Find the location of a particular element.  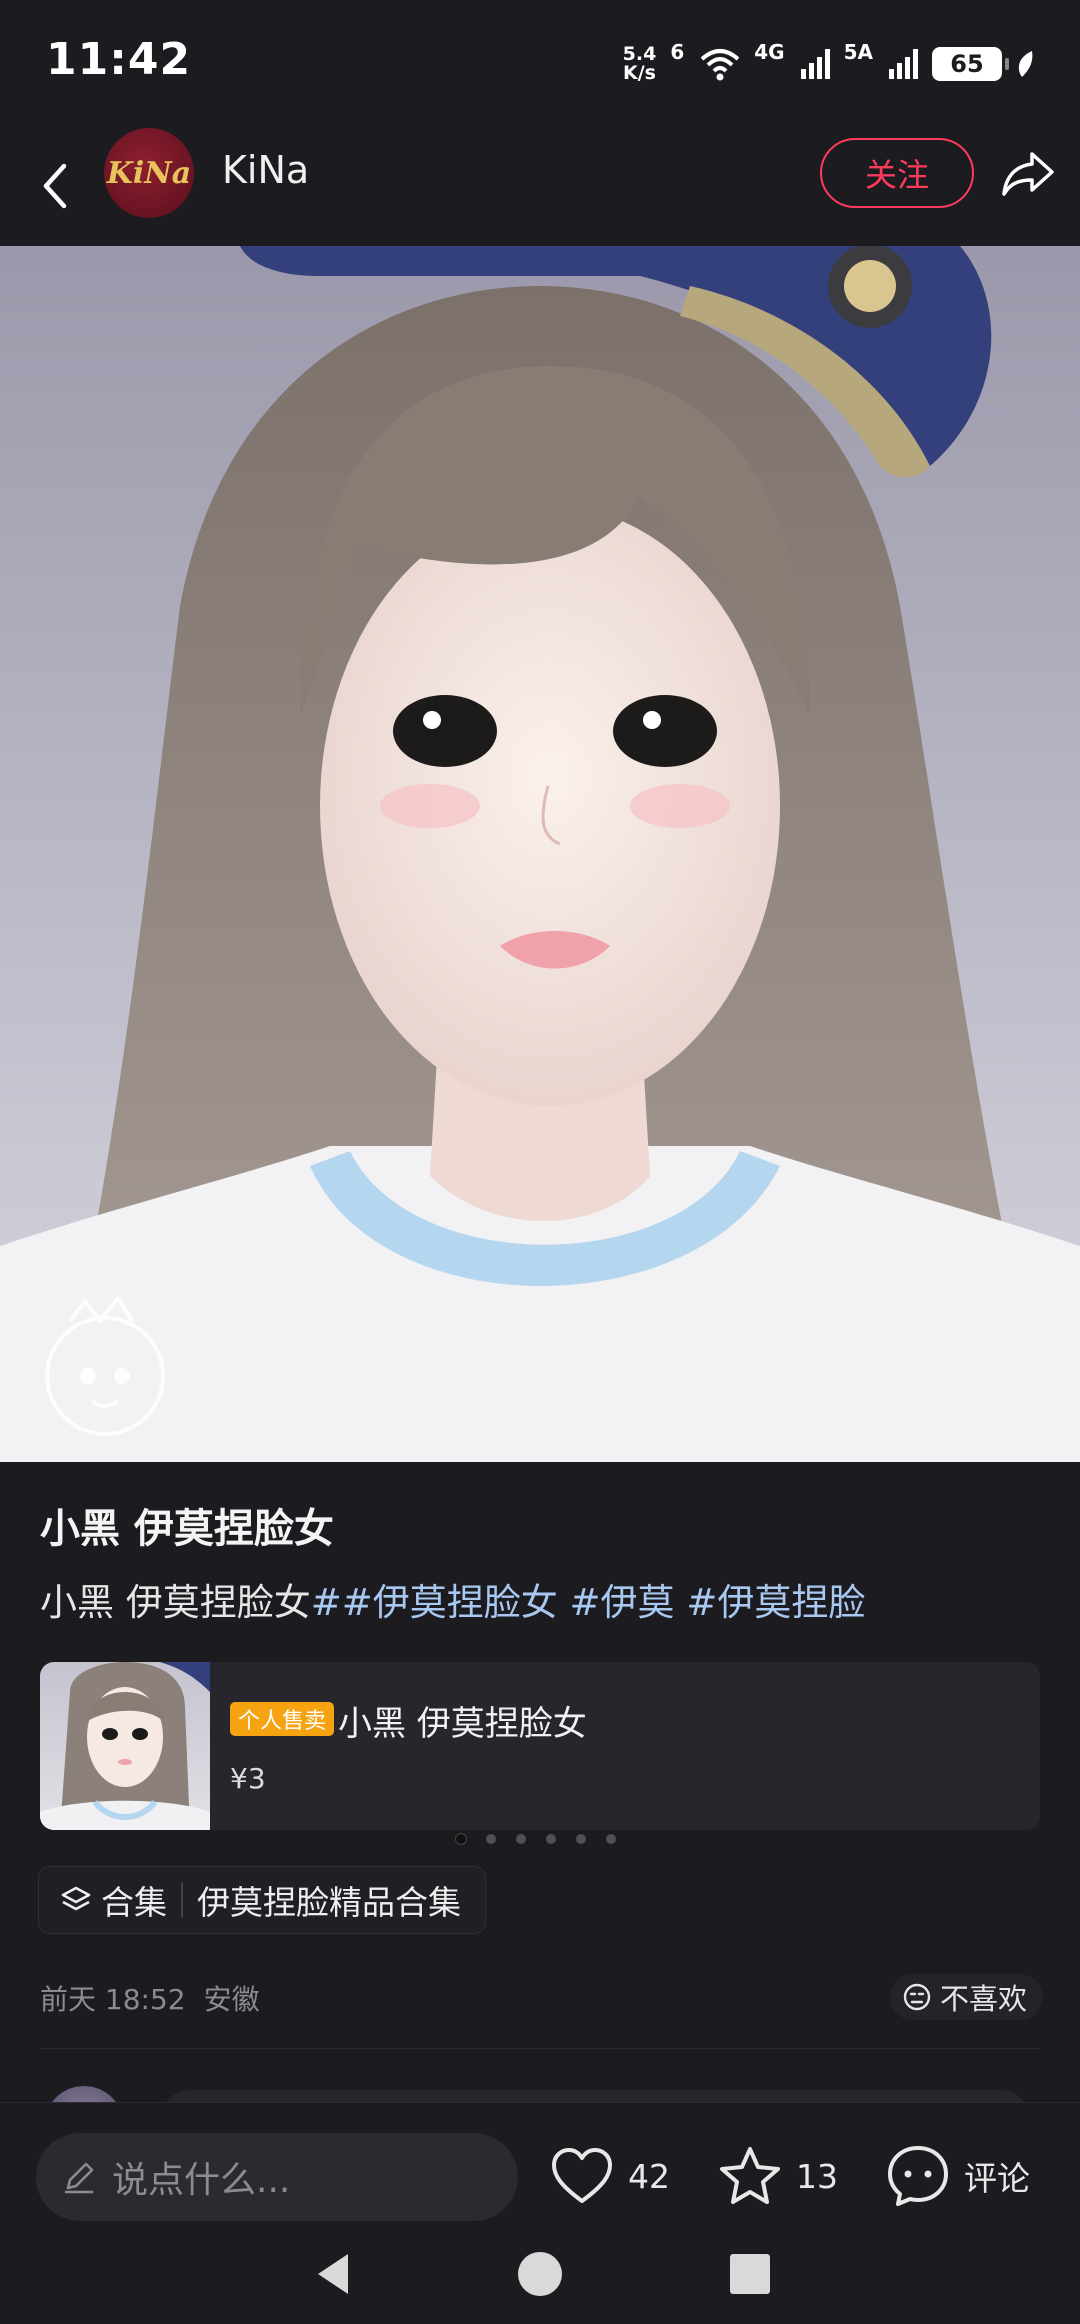

description-text: 小黑 伊莫捏脸女 is located at coordinates (175, 1602).